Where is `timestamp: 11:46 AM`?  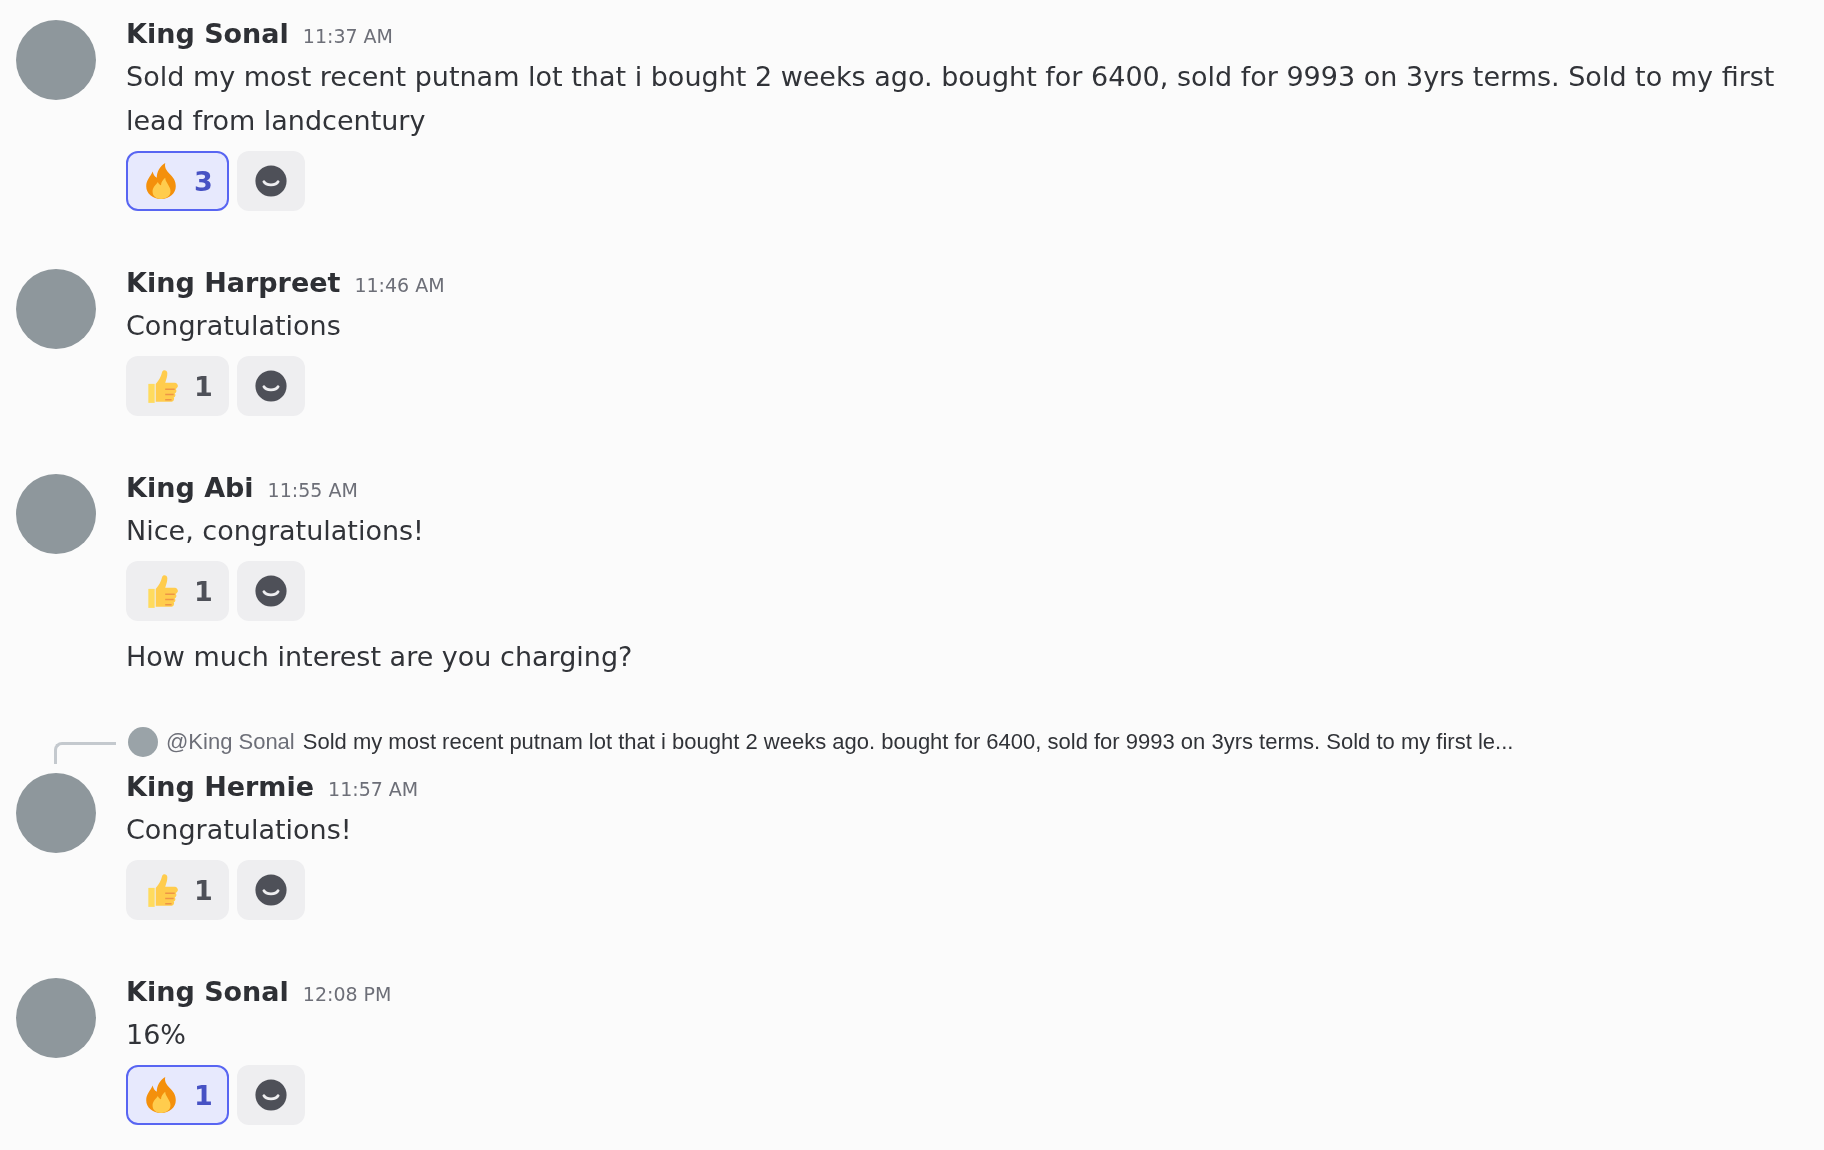
timestamp: 11:46 AM is located at coordinates (399, 285).